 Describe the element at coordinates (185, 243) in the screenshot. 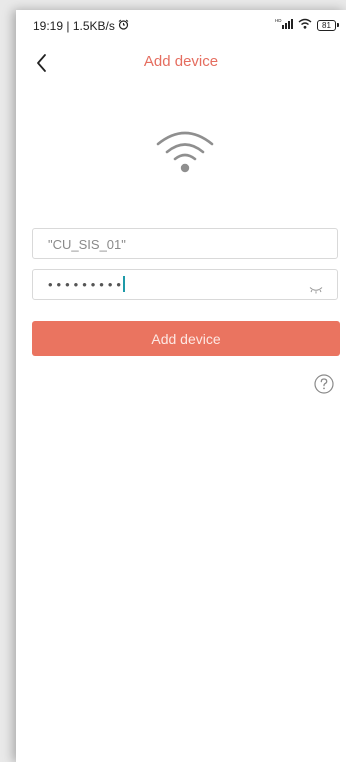

I see `ssid-field: "CU_SIS_01"` at that location.